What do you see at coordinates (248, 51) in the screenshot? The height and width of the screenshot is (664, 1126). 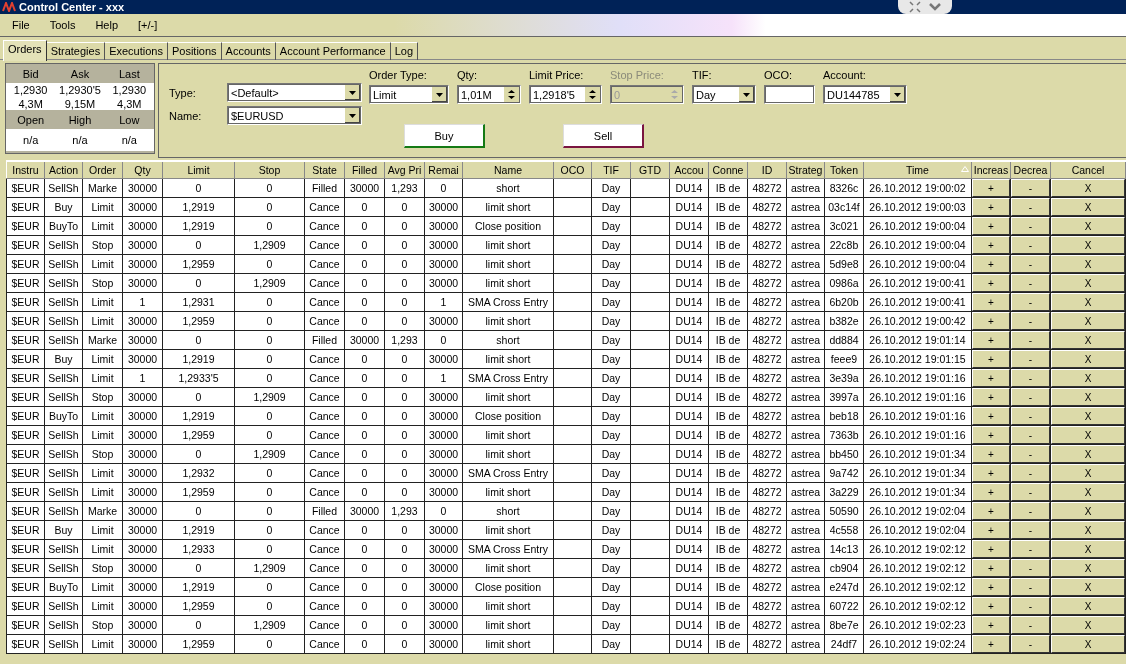 I see `tab: Accounts` at bounding box center [248, 51].